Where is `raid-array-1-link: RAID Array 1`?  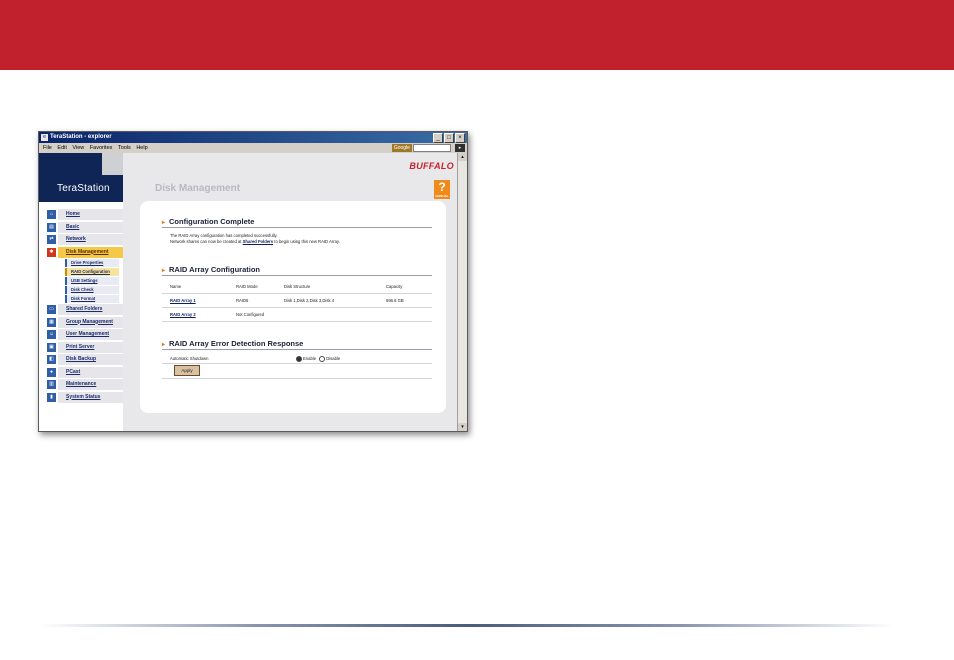 raid-array-1-link: RAID Array 1 is located at coordinates (183, 300).